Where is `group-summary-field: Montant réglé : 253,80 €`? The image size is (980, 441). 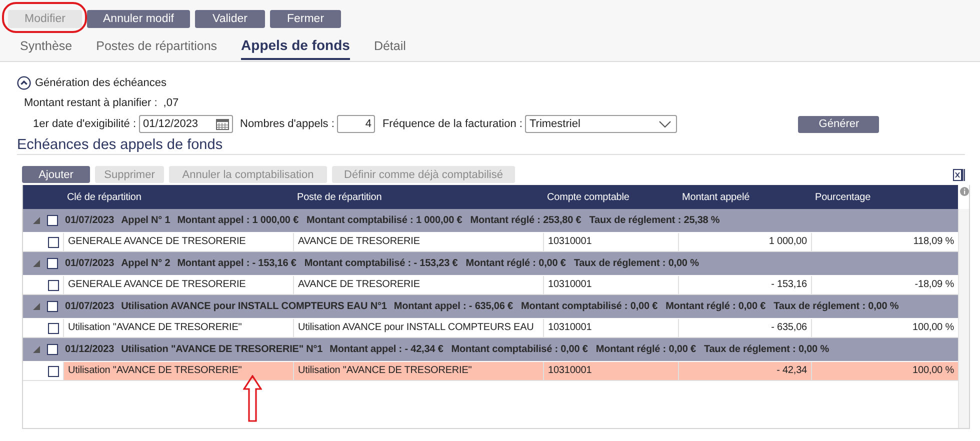 group-summary-field: Montant réglé : 253,80 € is located at coordinates (526, 220).